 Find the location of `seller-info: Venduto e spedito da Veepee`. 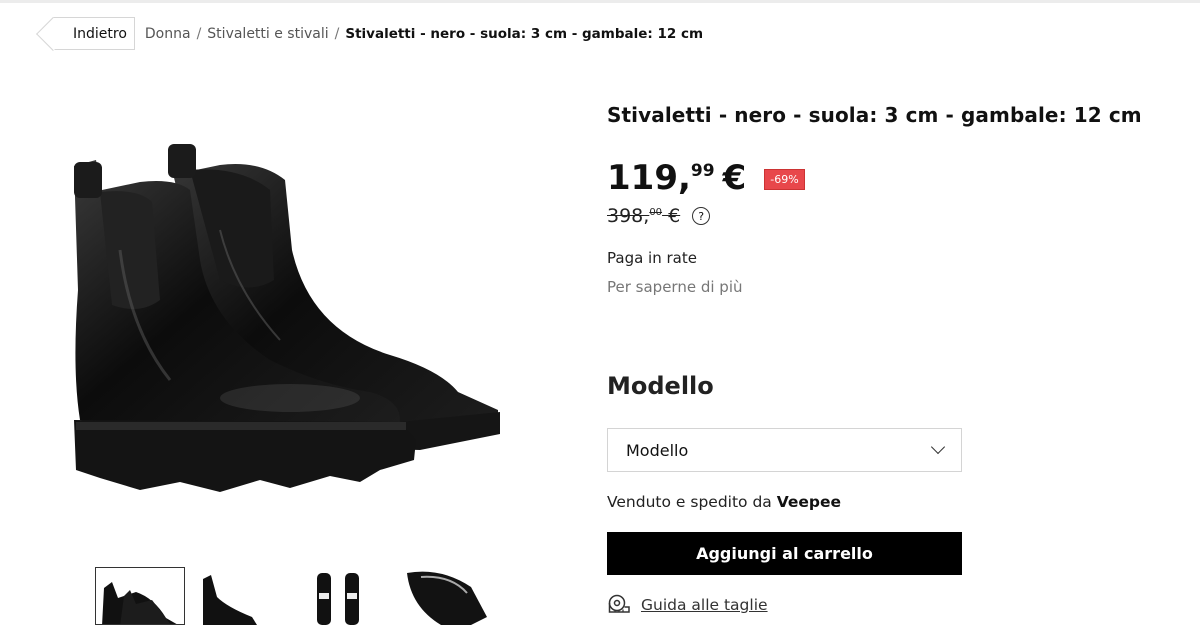

seller-info: Venduto e spedito da Veepee is located at coordinates (724, 502).